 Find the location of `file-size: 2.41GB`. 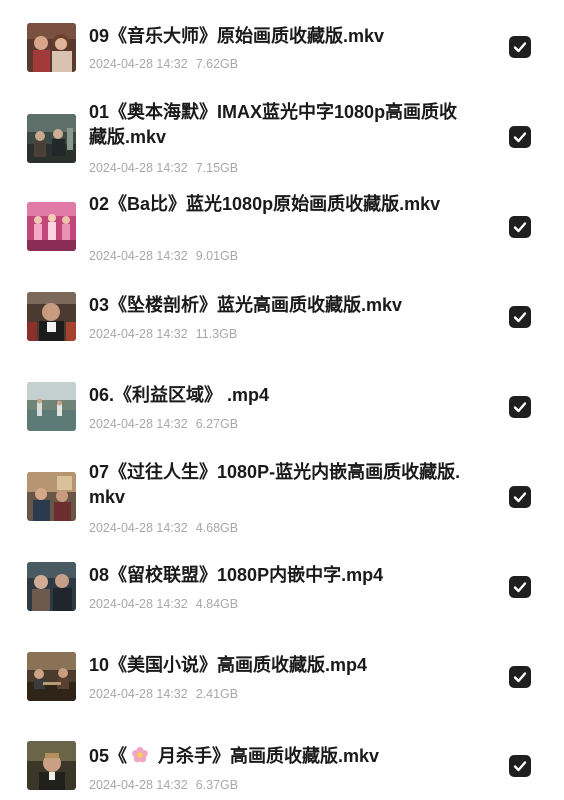

file-size: 2.41GB is located at coordinates (217, 694).